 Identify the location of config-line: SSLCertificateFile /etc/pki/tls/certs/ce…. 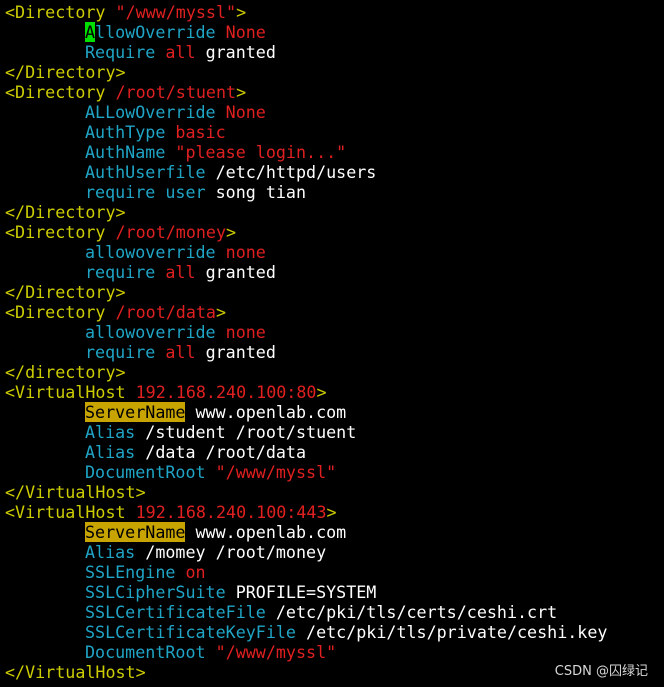
(332, 612).